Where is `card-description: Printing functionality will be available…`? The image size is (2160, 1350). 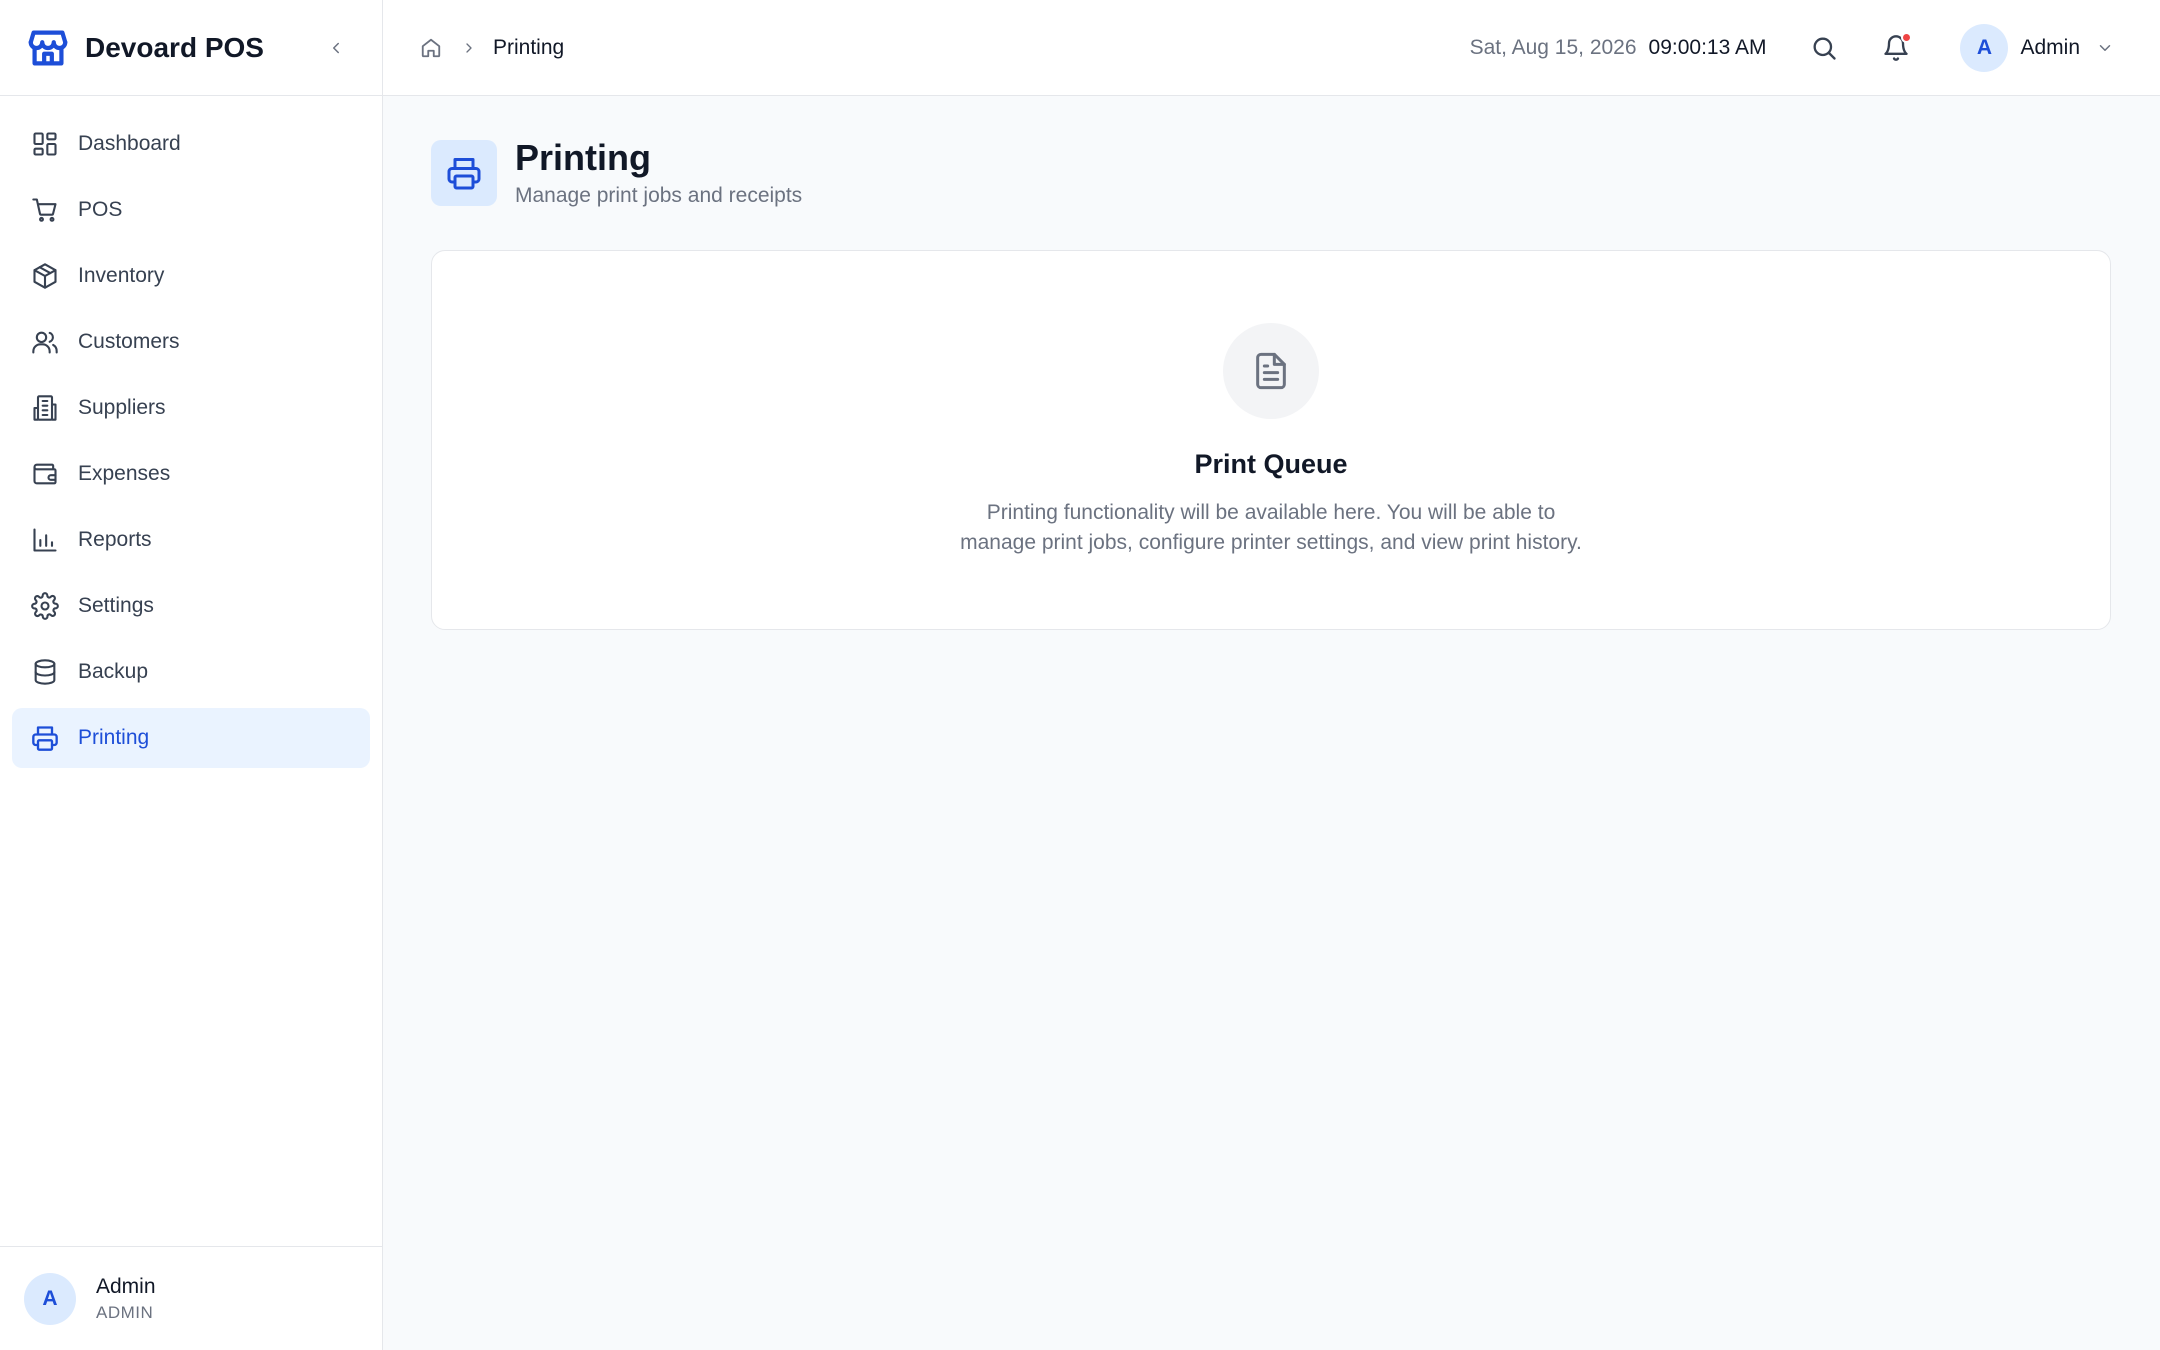 card-description: Printing functionality will be available… is located at coordinates (1271, 528).